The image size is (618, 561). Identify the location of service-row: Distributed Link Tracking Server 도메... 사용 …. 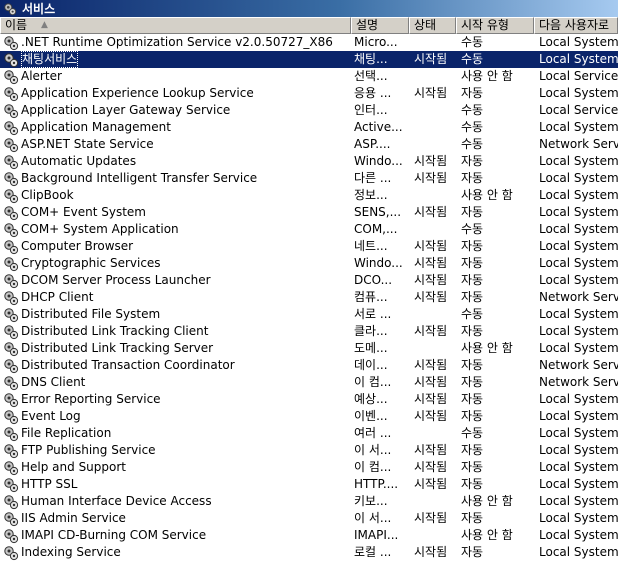
(309, 348).